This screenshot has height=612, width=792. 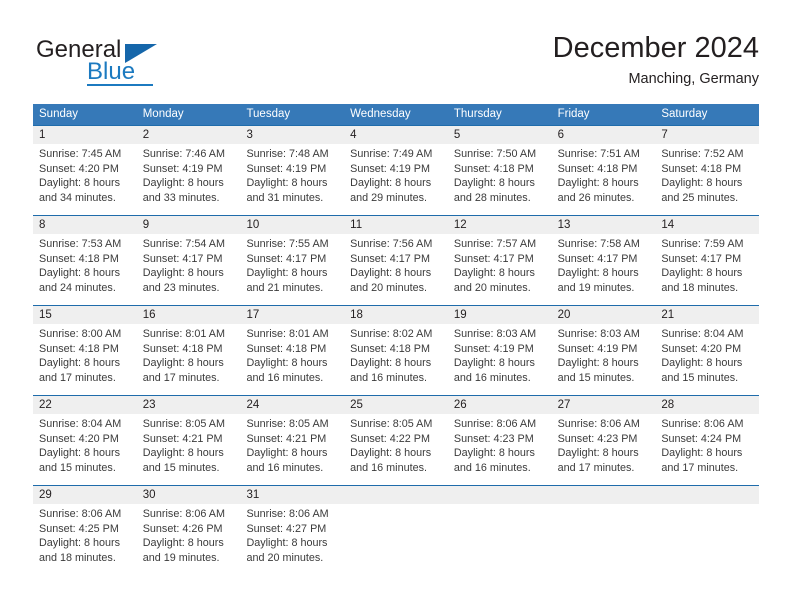 I want to click on week-daynumber-band: 22 23 24 25 26 27 28, so click(x=396, y=405).